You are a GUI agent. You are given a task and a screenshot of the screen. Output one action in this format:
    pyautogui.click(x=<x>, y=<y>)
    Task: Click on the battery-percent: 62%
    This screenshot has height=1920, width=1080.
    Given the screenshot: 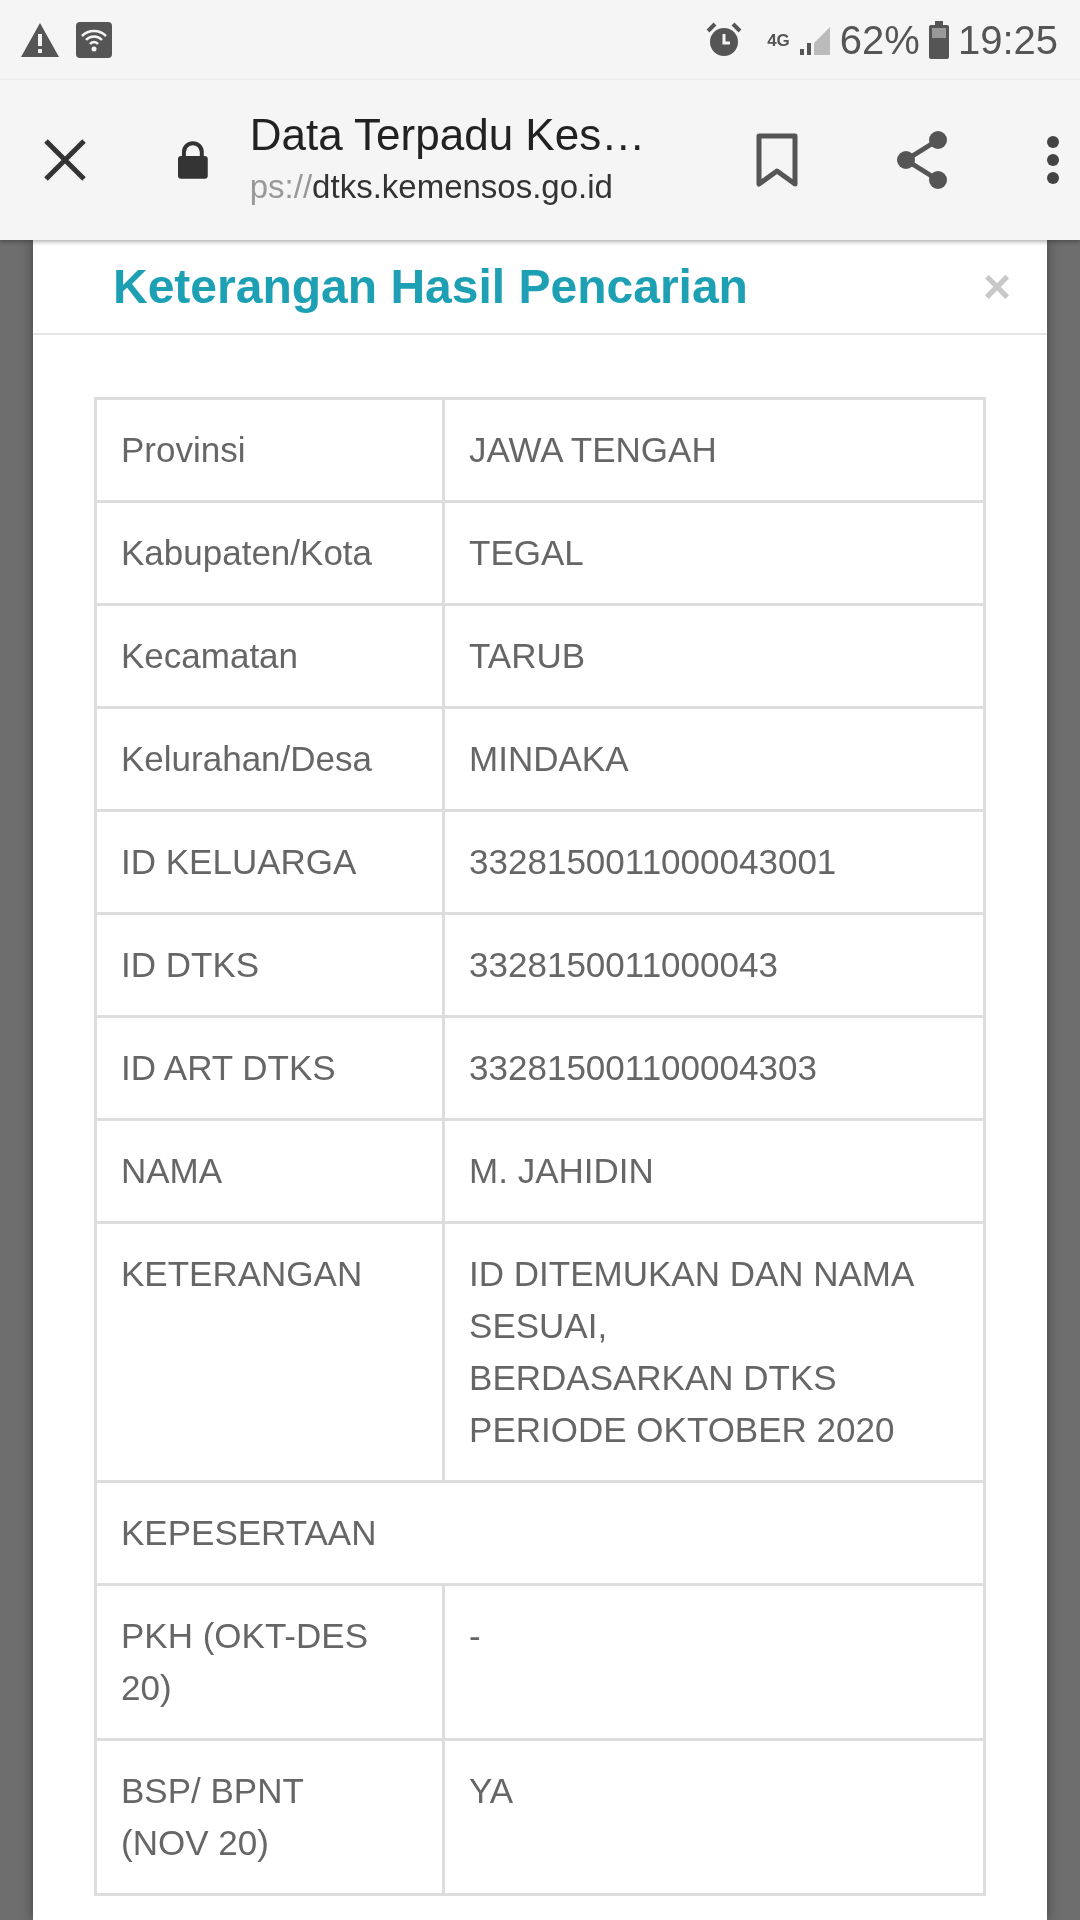 What is the action you would take?
    pyautogui.click(x=879, y=40)
    